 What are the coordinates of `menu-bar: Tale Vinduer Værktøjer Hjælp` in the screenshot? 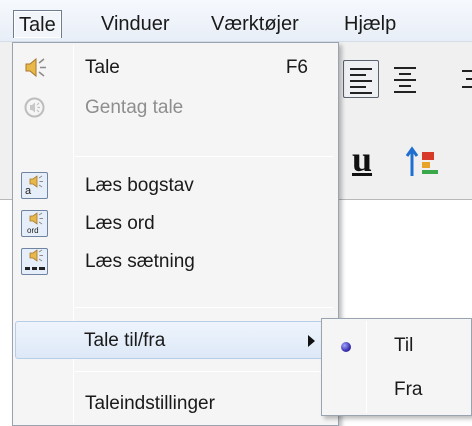 It's located at (236, 21).